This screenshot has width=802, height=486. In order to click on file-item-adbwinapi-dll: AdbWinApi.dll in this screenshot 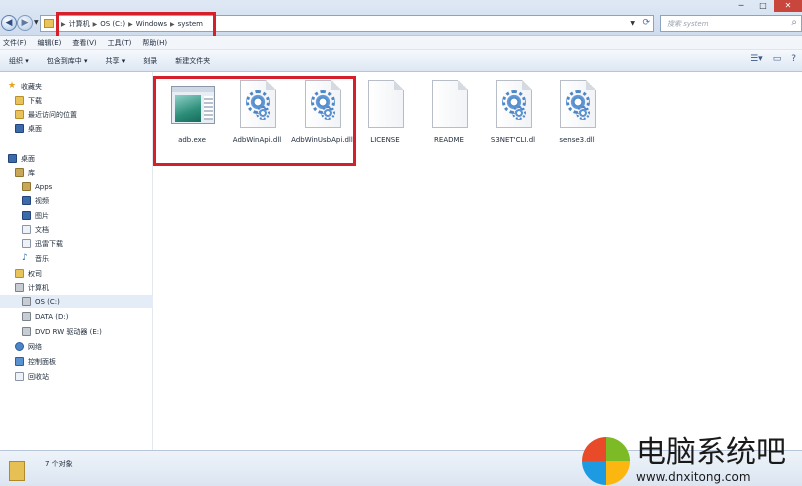, I will do `click(257, 112)`.